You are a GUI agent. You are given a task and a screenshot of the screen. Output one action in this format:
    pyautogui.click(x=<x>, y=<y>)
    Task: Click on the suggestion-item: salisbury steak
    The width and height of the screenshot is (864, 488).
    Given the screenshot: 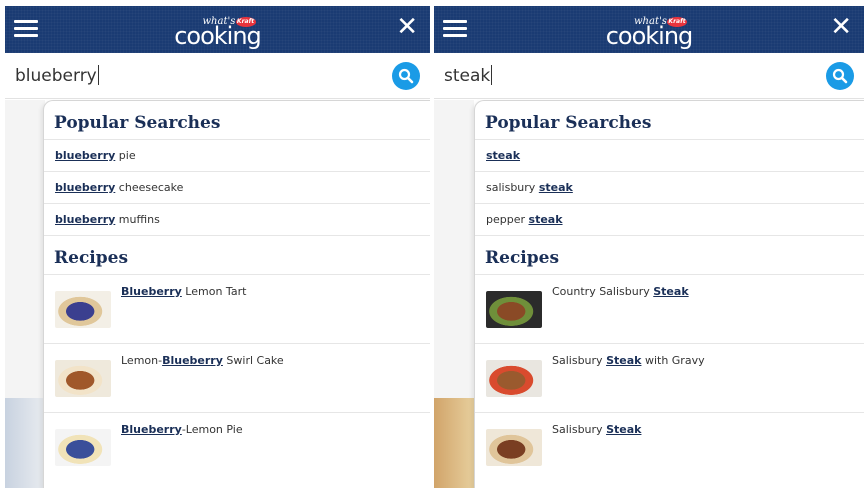 What is the action you would take?
    pyautogui.click(x=669, y=187)
    